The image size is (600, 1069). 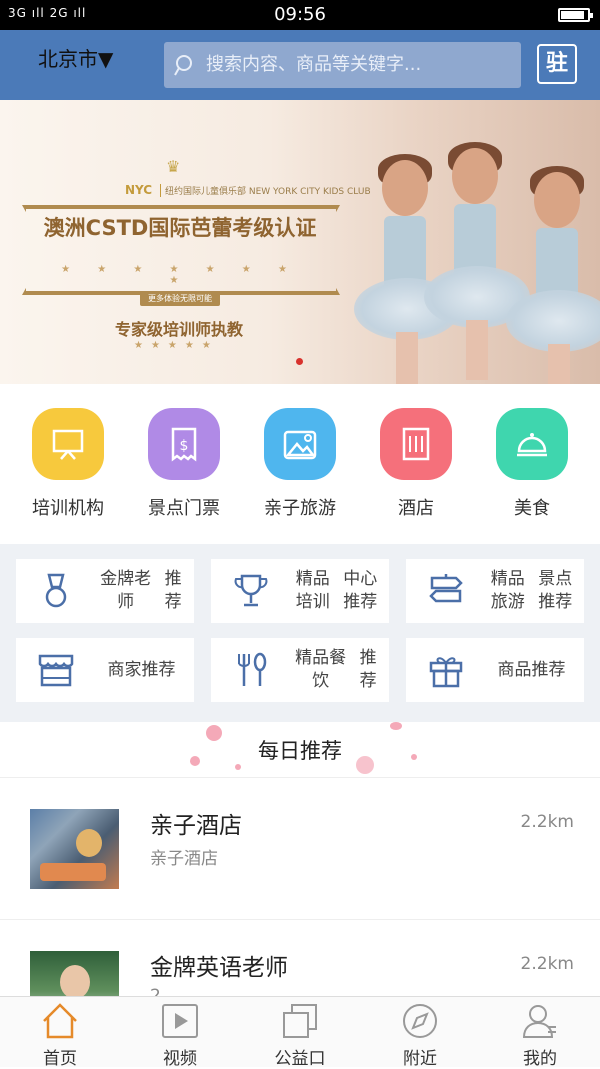 What do you see at coordinates (300, 444) in the screenshot?
I see `mountain-icon` at bounding box center [300, 444].